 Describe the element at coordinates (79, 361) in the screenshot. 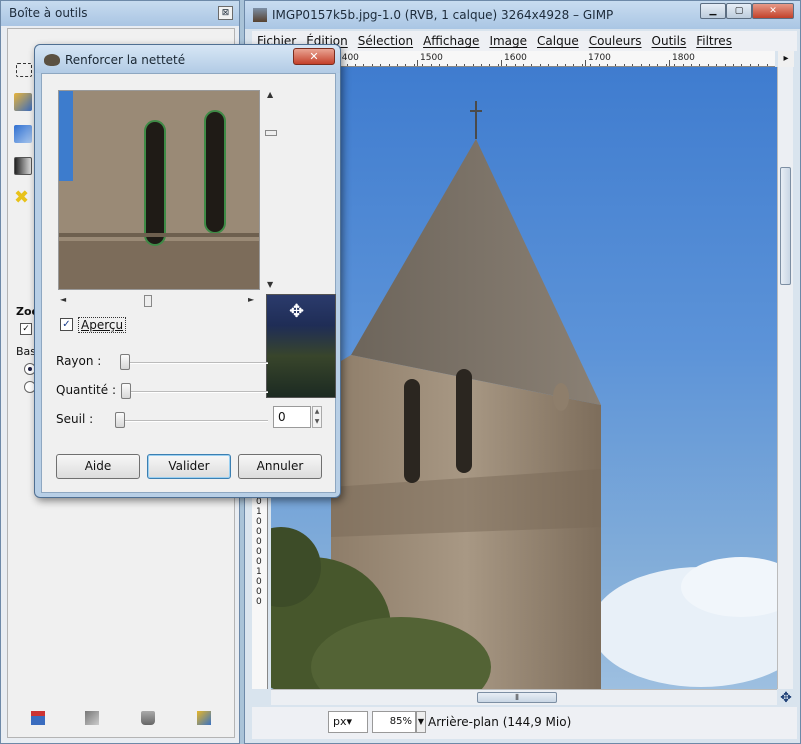

I see `radius-label: Rayon :` at that location.